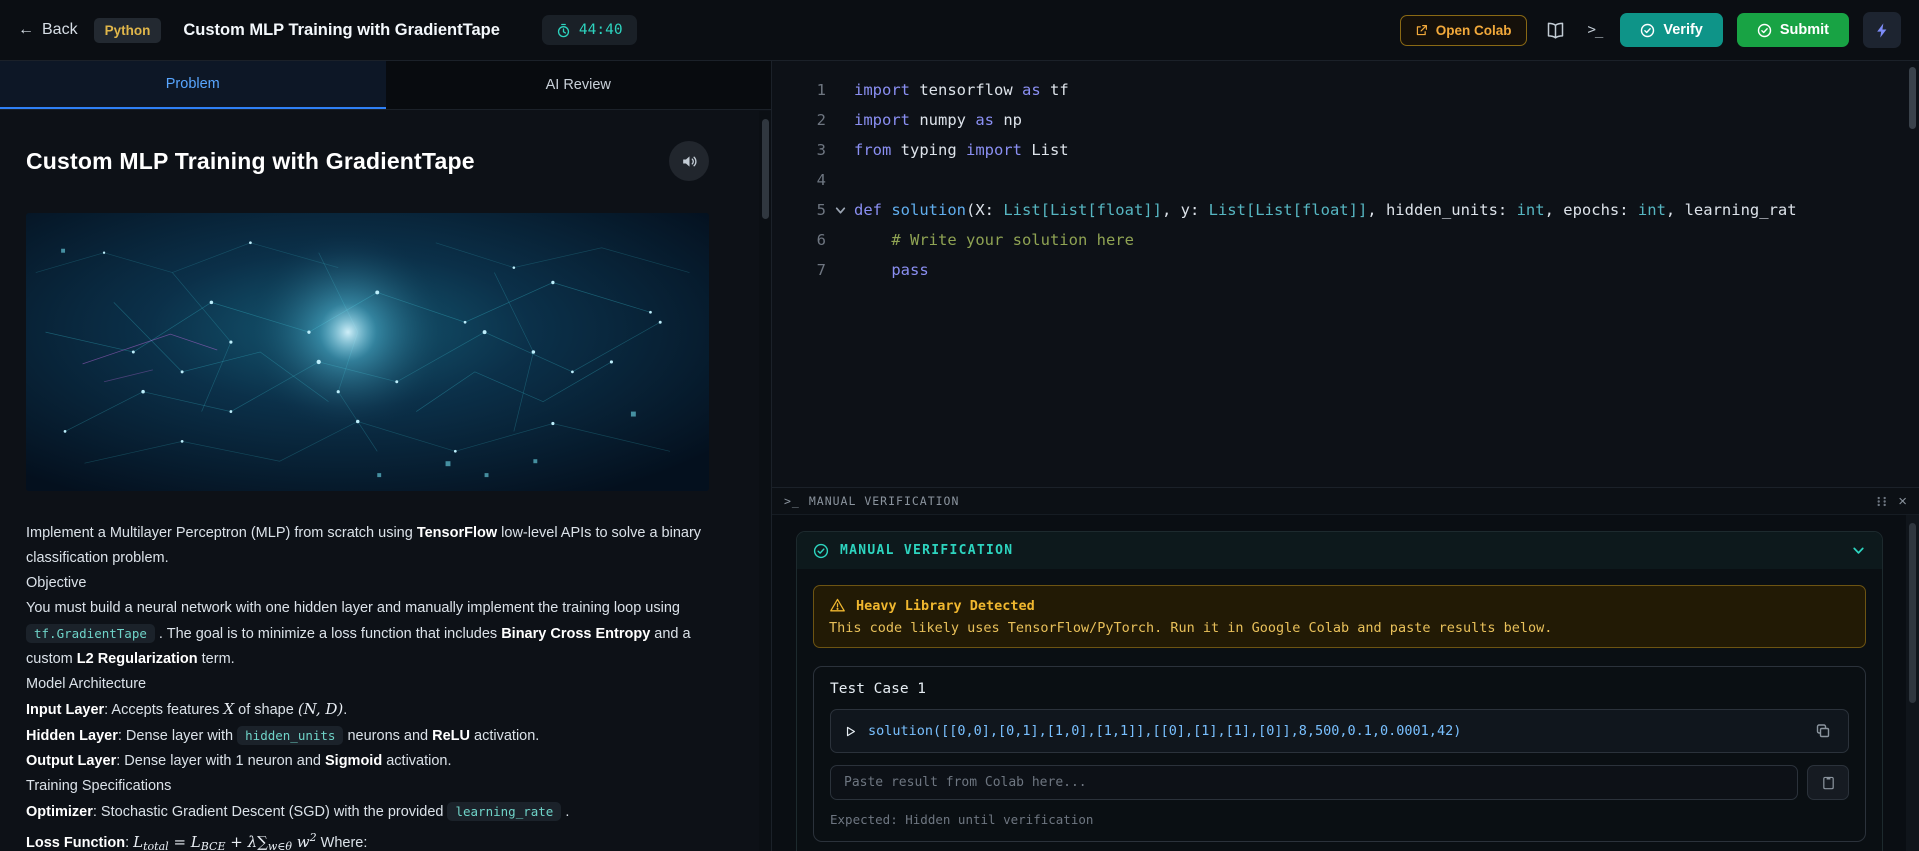 The image size is (1919, 851). What do you see at coordinates (1012, 240) in the screenshot?
I see `code-text: # Write your solution here` at bounding box center [1012, 240].